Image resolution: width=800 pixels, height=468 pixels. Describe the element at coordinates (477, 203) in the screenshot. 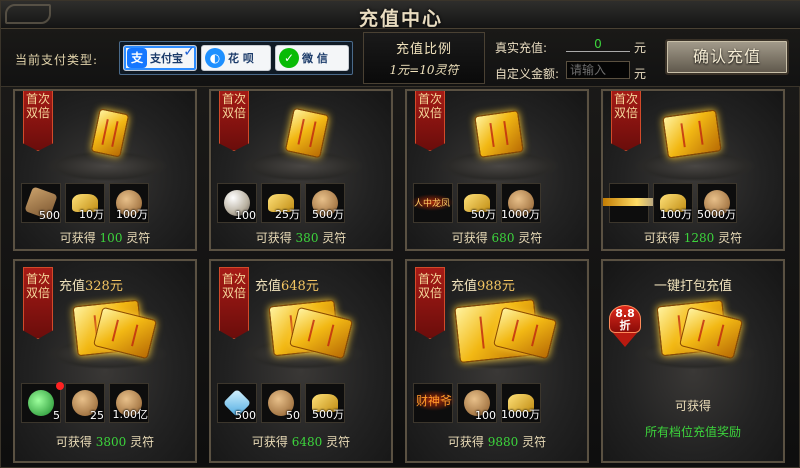

I see `reward-slot: 50万` at that location.